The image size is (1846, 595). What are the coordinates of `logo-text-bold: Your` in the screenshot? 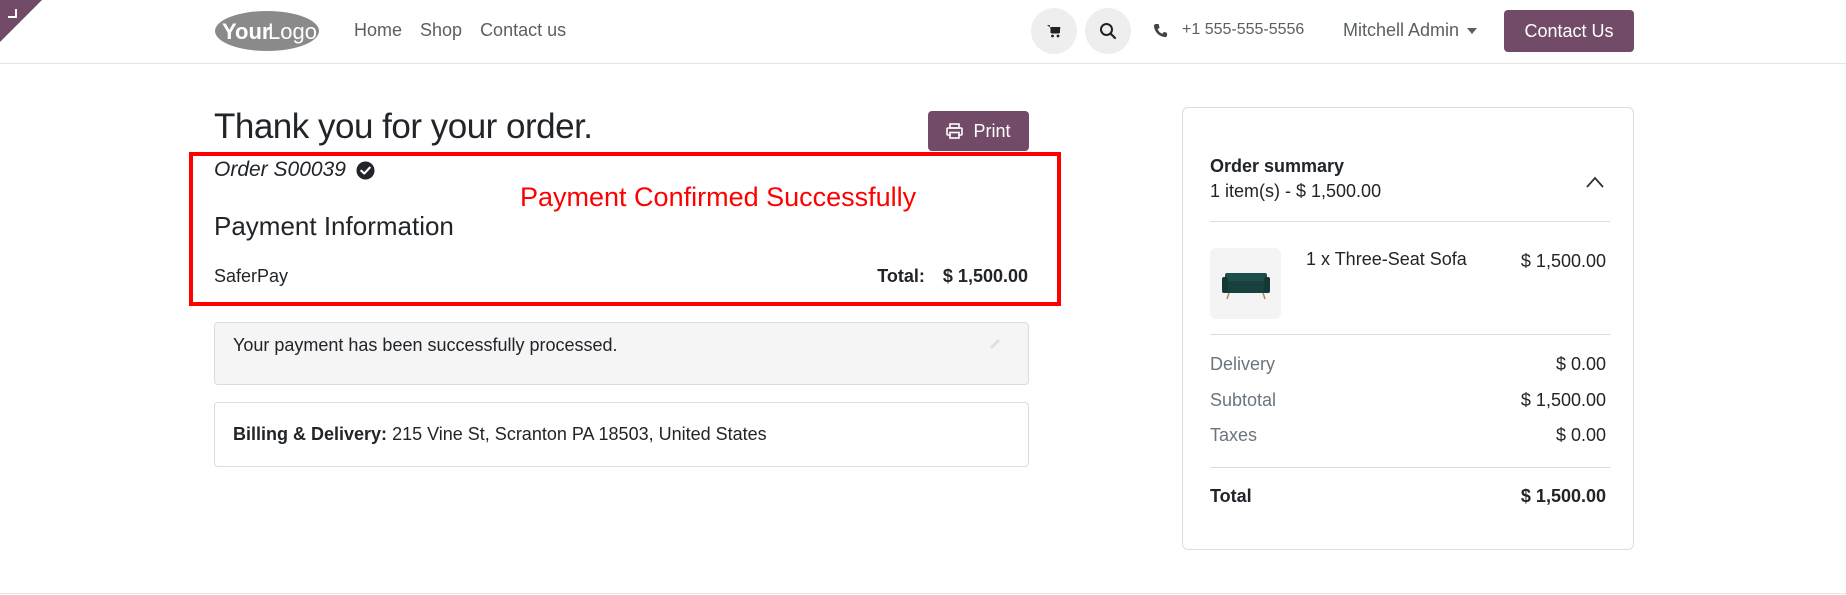 It's located at (246, 31).